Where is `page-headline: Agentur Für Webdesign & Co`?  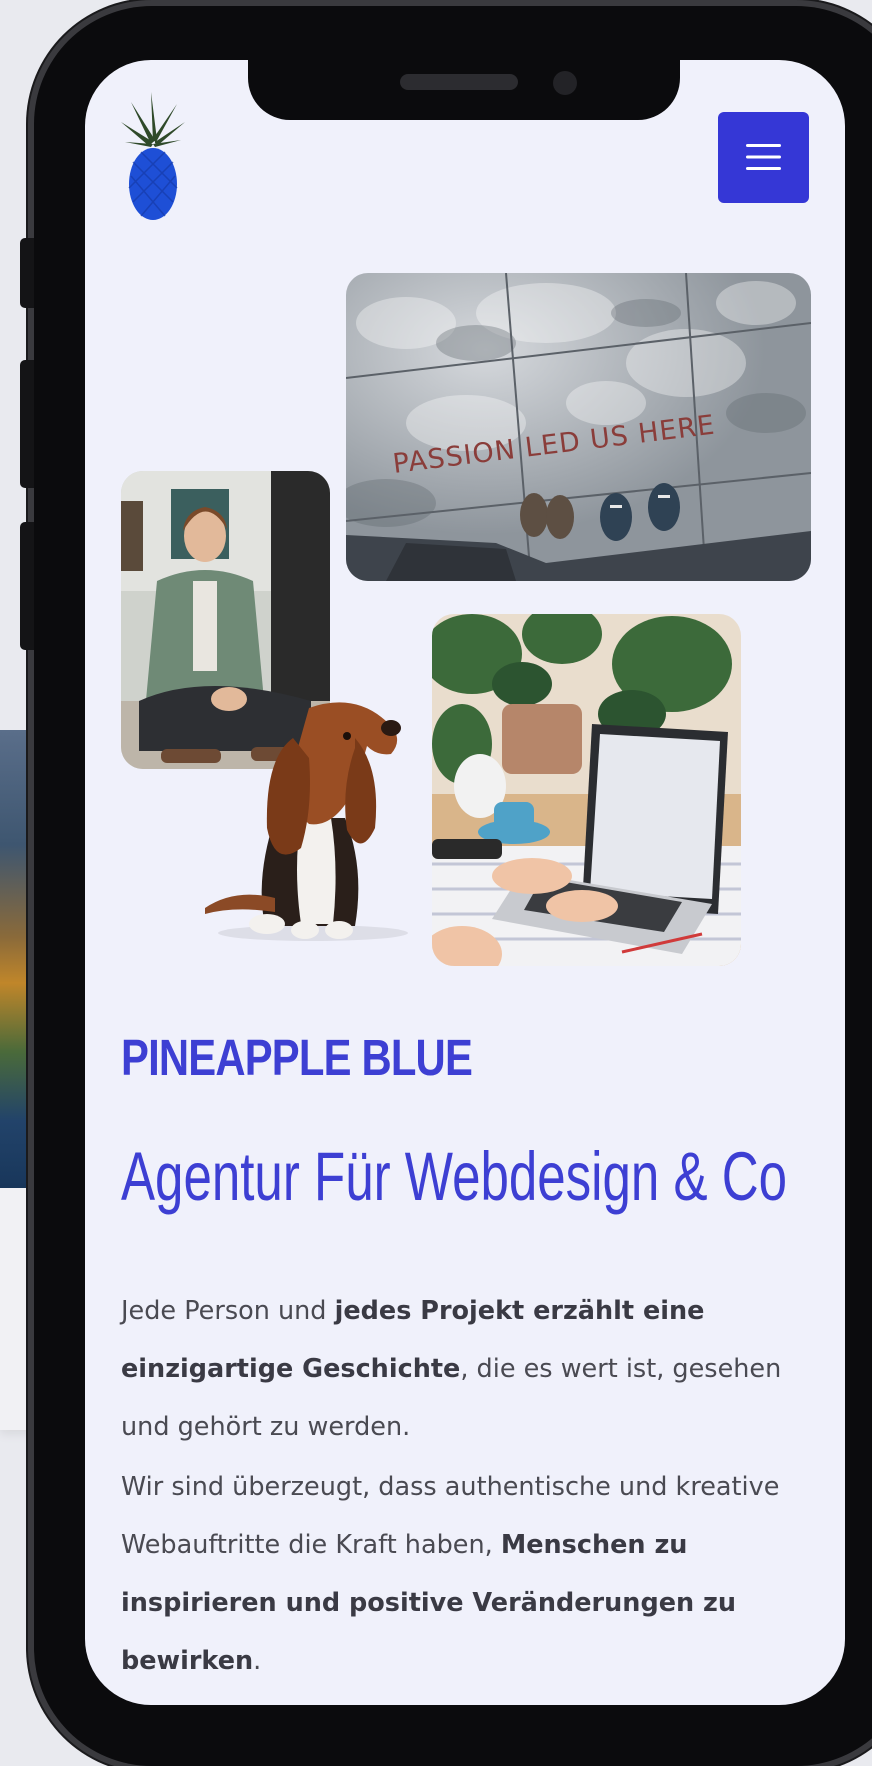
page-headline: Agentur Für Webdesign & Co is located at coordinates (454, 1176).